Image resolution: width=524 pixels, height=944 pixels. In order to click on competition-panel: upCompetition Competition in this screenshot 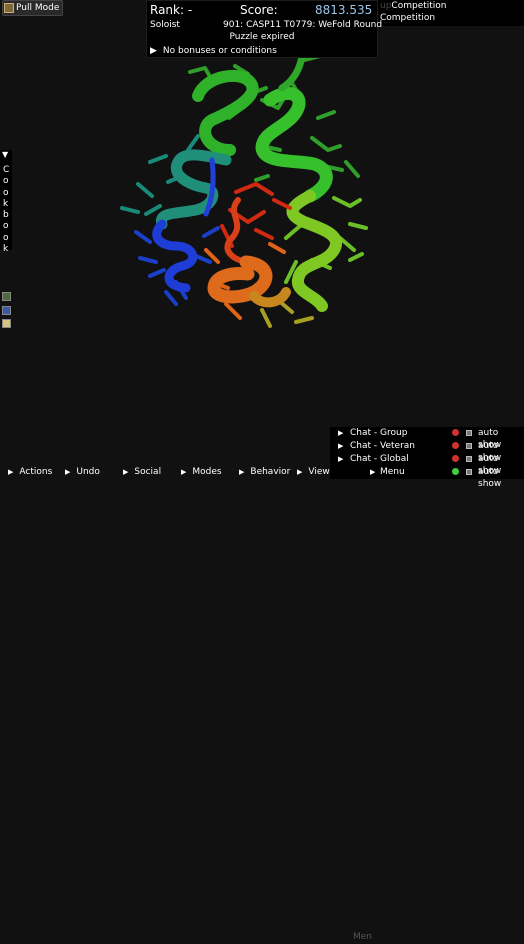, I will do `click(448, 13)`.